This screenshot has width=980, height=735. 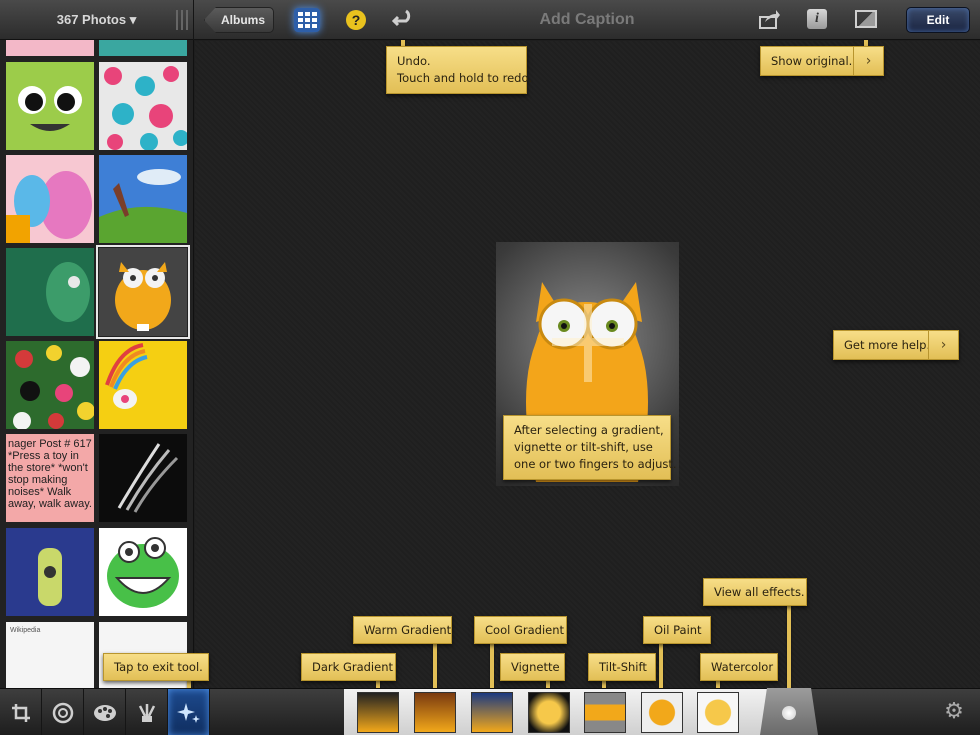 I want to click on top-toolbar: 367 Photos ▾ Albums ? Add Caption i Edit, so click(x=490, y=20).